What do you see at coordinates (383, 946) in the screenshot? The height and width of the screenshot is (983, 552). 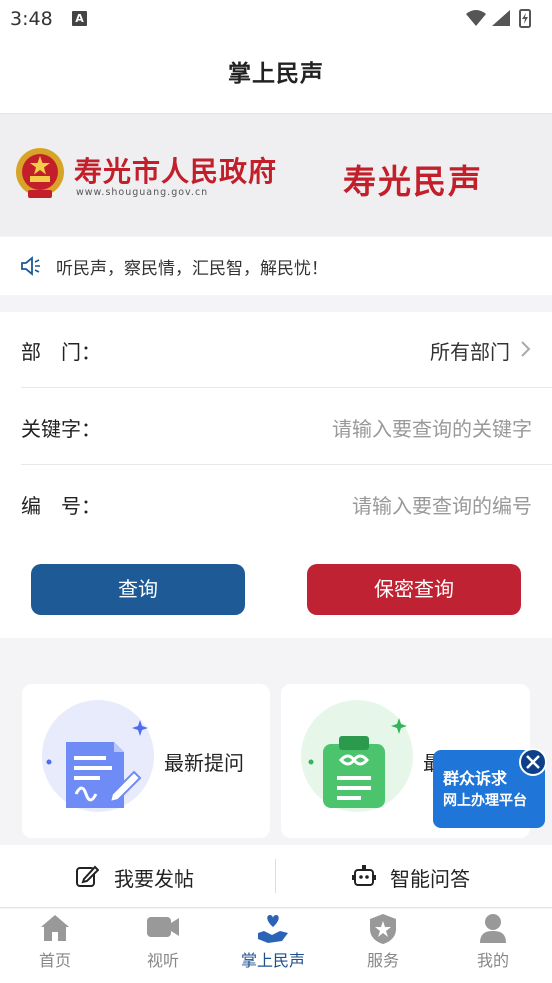 I see `tab-service: 服务` at bounding box center [383, 946].